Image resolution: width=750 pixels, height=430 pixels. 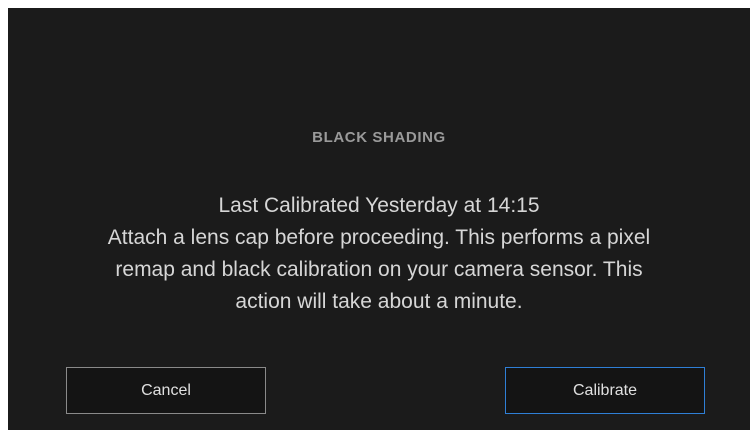 What do you see at coordinates (379, 137) in the screenshot?
I see `dialog-title: BLACK SHADING` at bounding box center [379, 137].